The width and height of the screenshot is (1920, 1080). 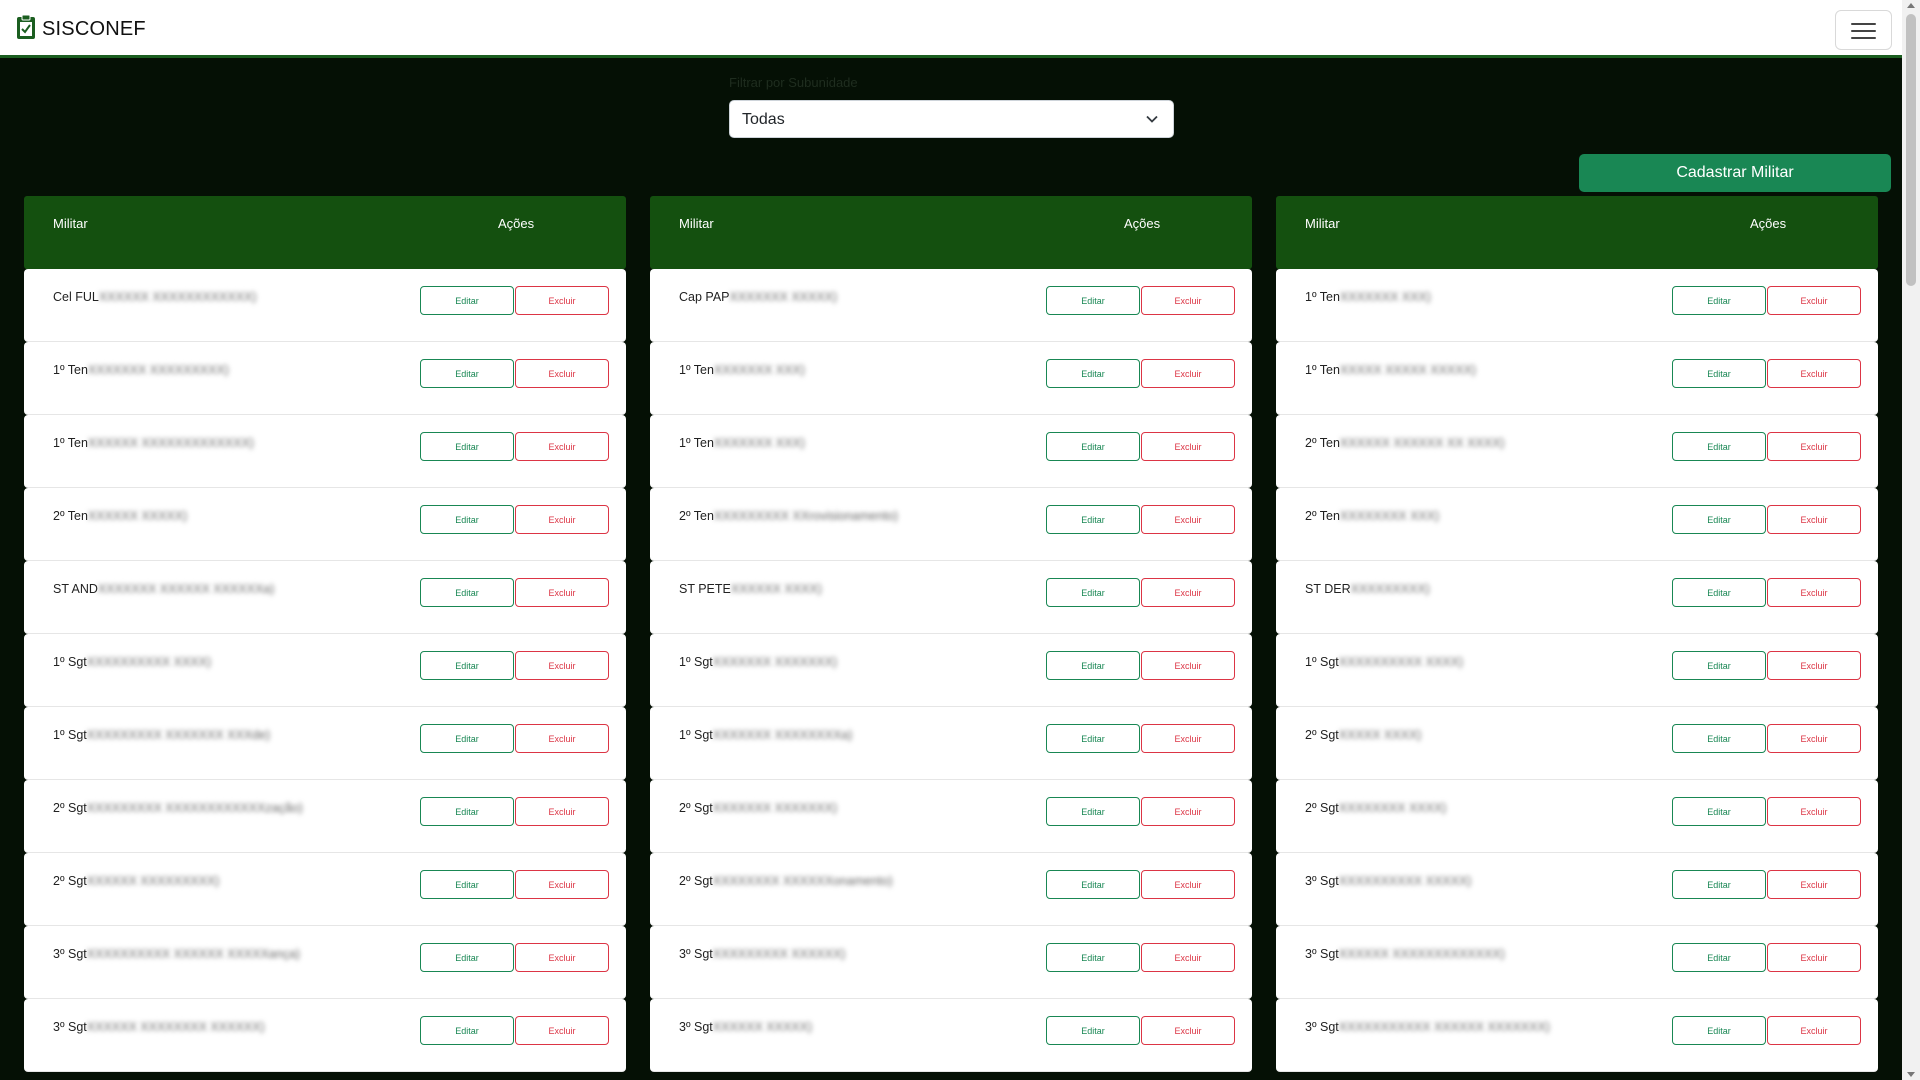 I want to click on cadastrar-militar-button: Cadastrar Militar, so click(x=1735, y=173).